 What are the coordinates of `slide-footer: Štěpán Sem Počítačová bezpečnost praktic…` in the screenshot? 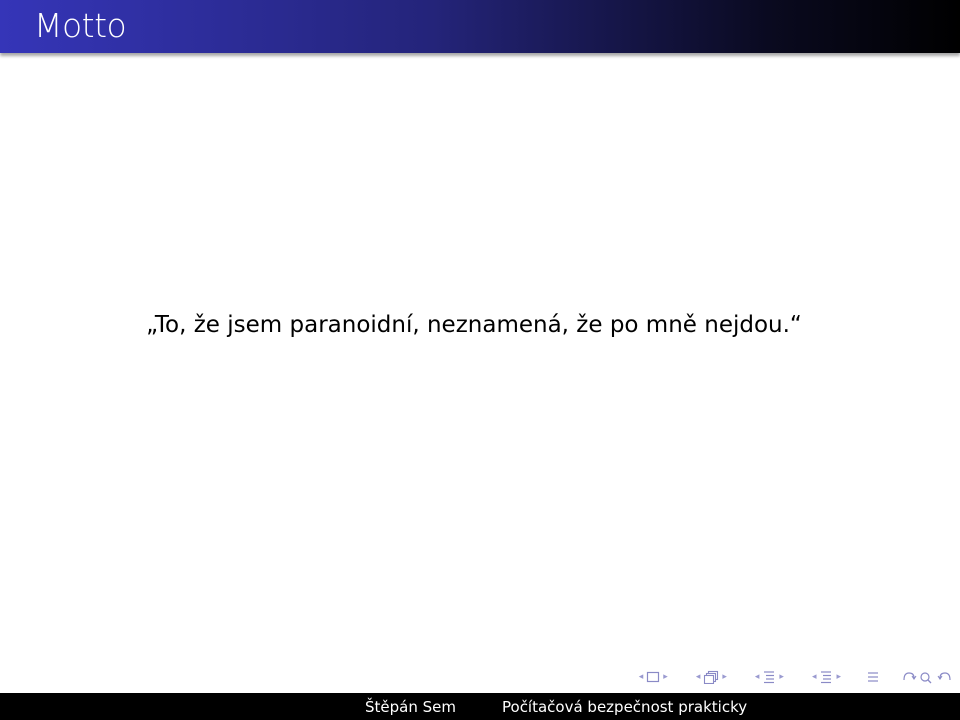 It's located at (480, 706).